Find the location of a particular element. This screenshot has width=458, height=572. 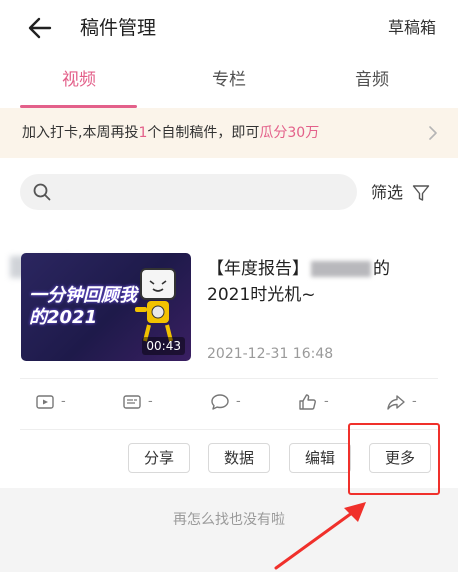

end-of-list-message: 再怎么找也没有啦 is located at coordinates (229, 520).